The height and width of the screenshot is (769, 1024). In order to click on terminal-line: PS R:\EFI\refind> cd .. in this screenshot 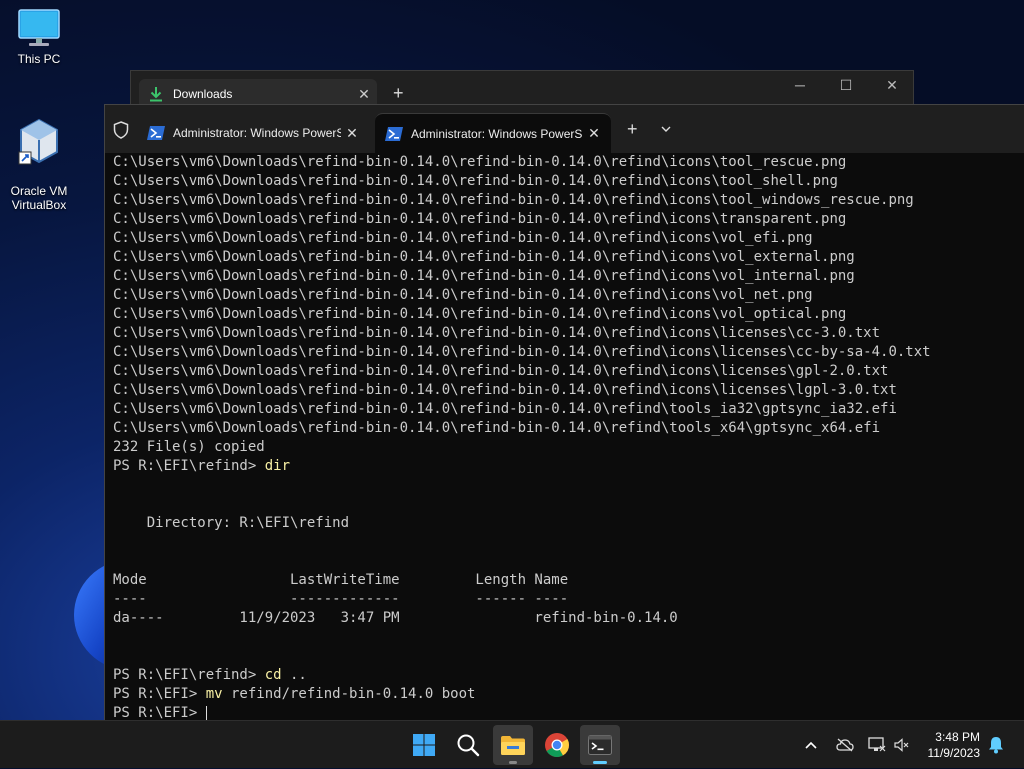, I will do `click(568, 675)`.